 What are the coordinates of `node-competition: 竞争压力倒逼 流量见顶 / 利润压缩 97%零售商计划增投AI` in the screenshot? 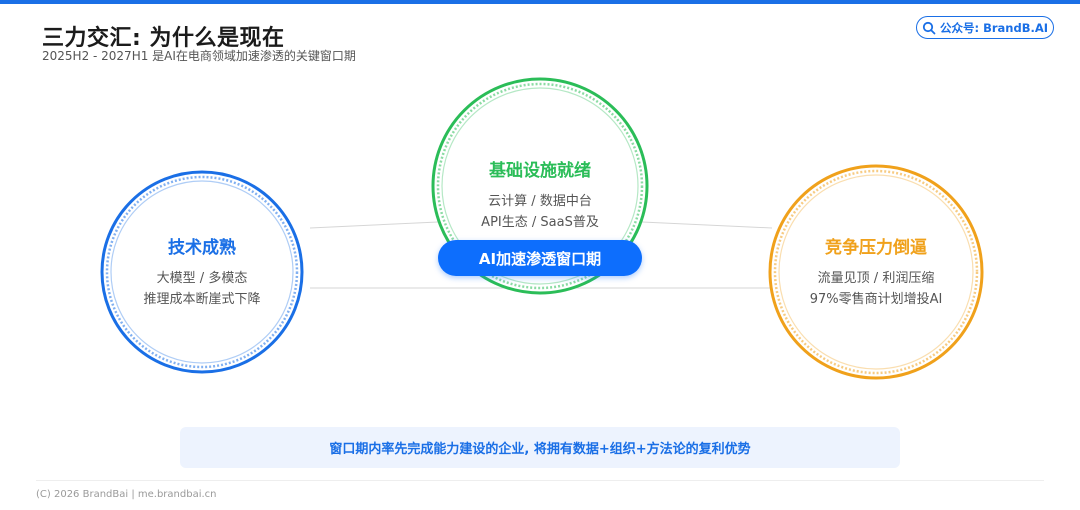 It's located at (876, 271).